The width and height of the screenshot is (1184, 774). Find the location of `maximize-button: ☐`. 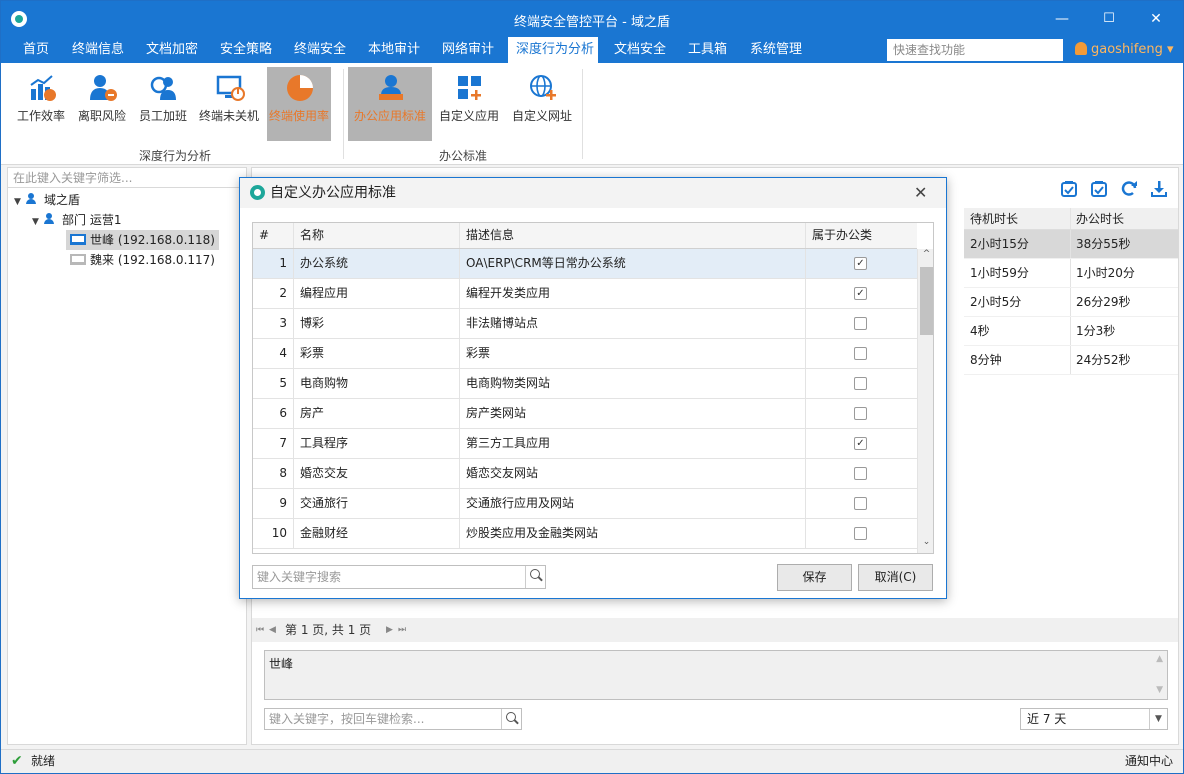

maximize-button: ☐ is located at coordinates (1109, 19).